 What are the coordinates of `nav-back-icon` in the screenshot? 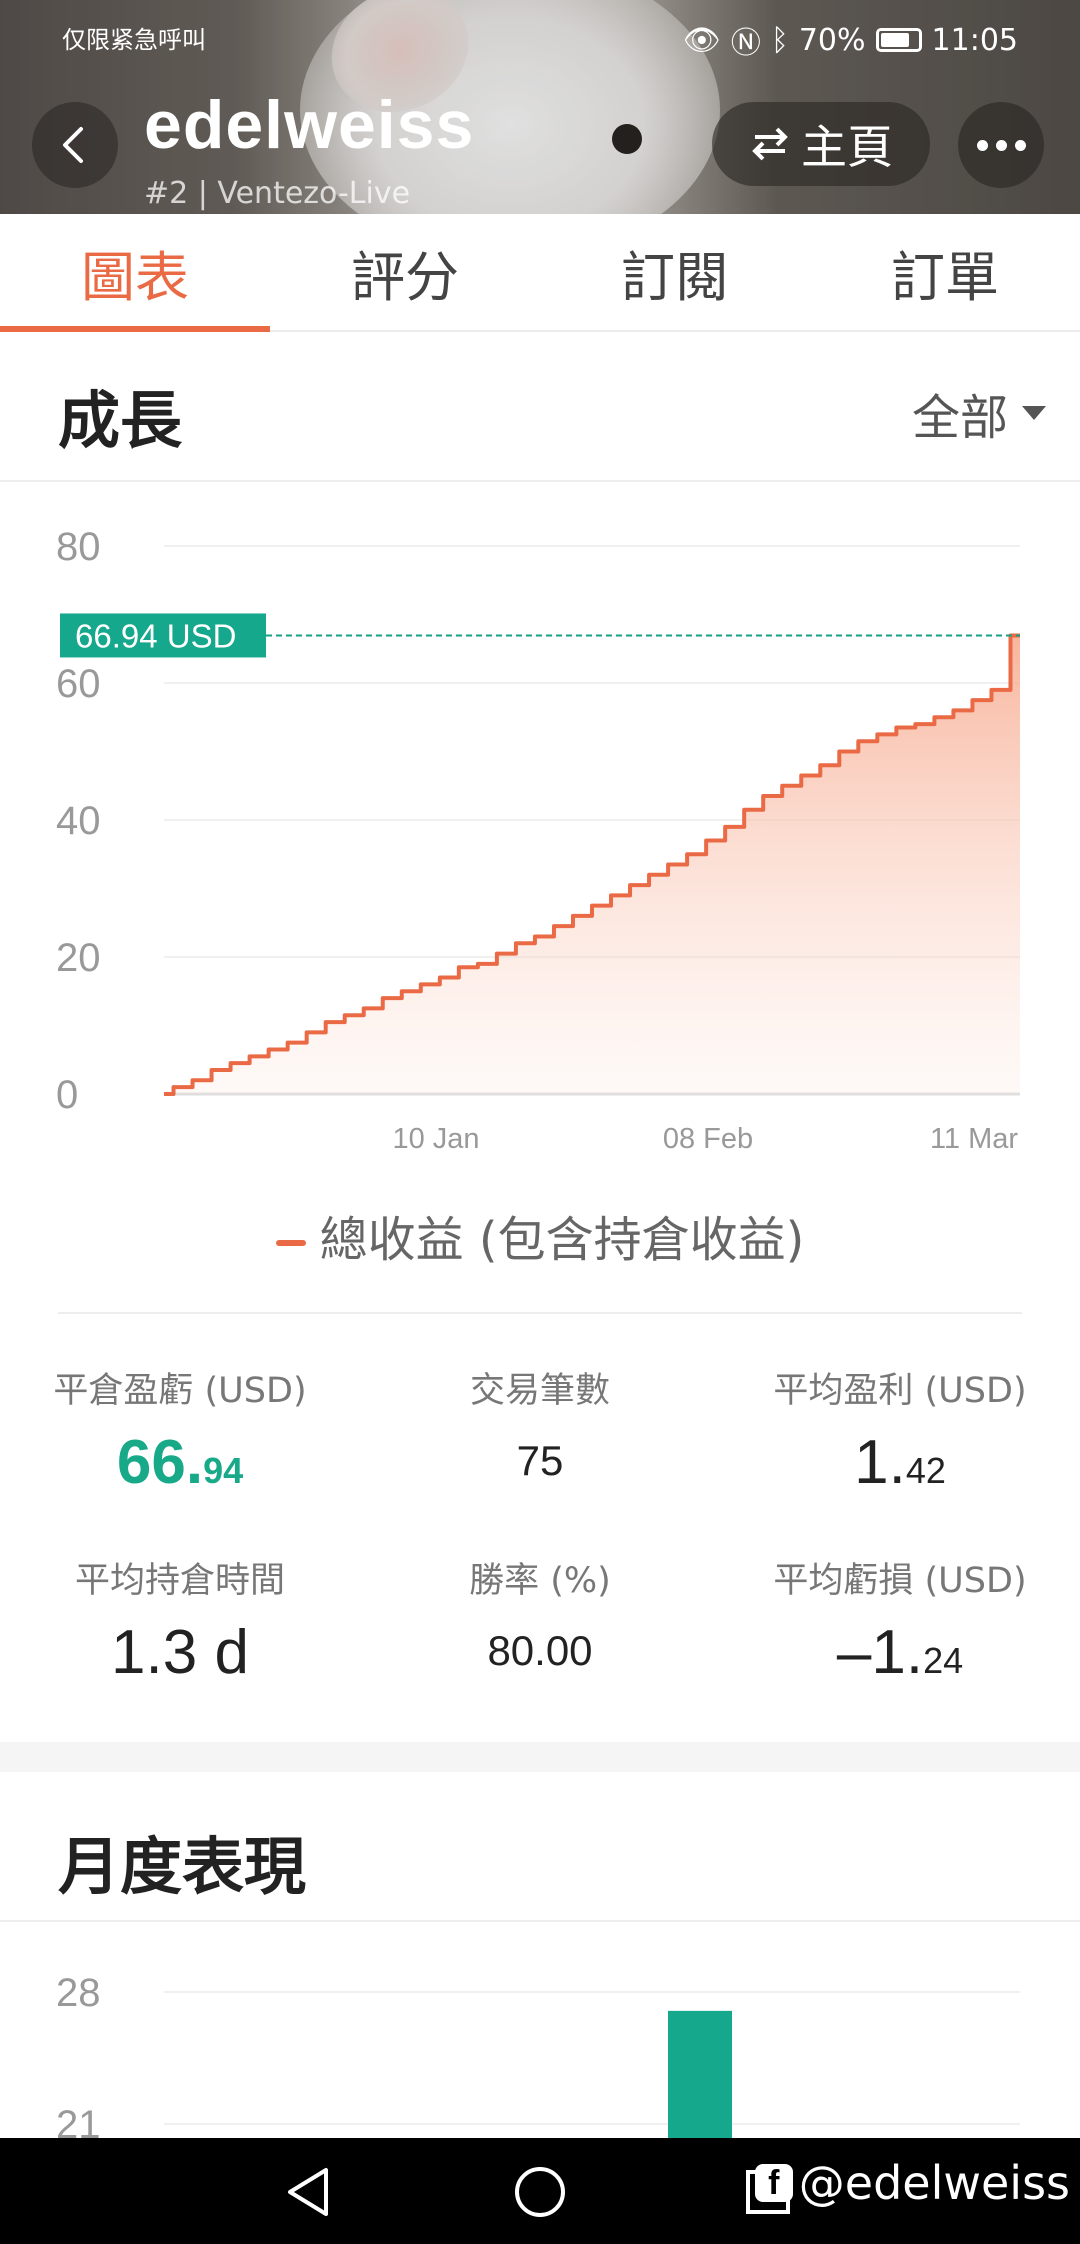 It's located at (310, 2192).